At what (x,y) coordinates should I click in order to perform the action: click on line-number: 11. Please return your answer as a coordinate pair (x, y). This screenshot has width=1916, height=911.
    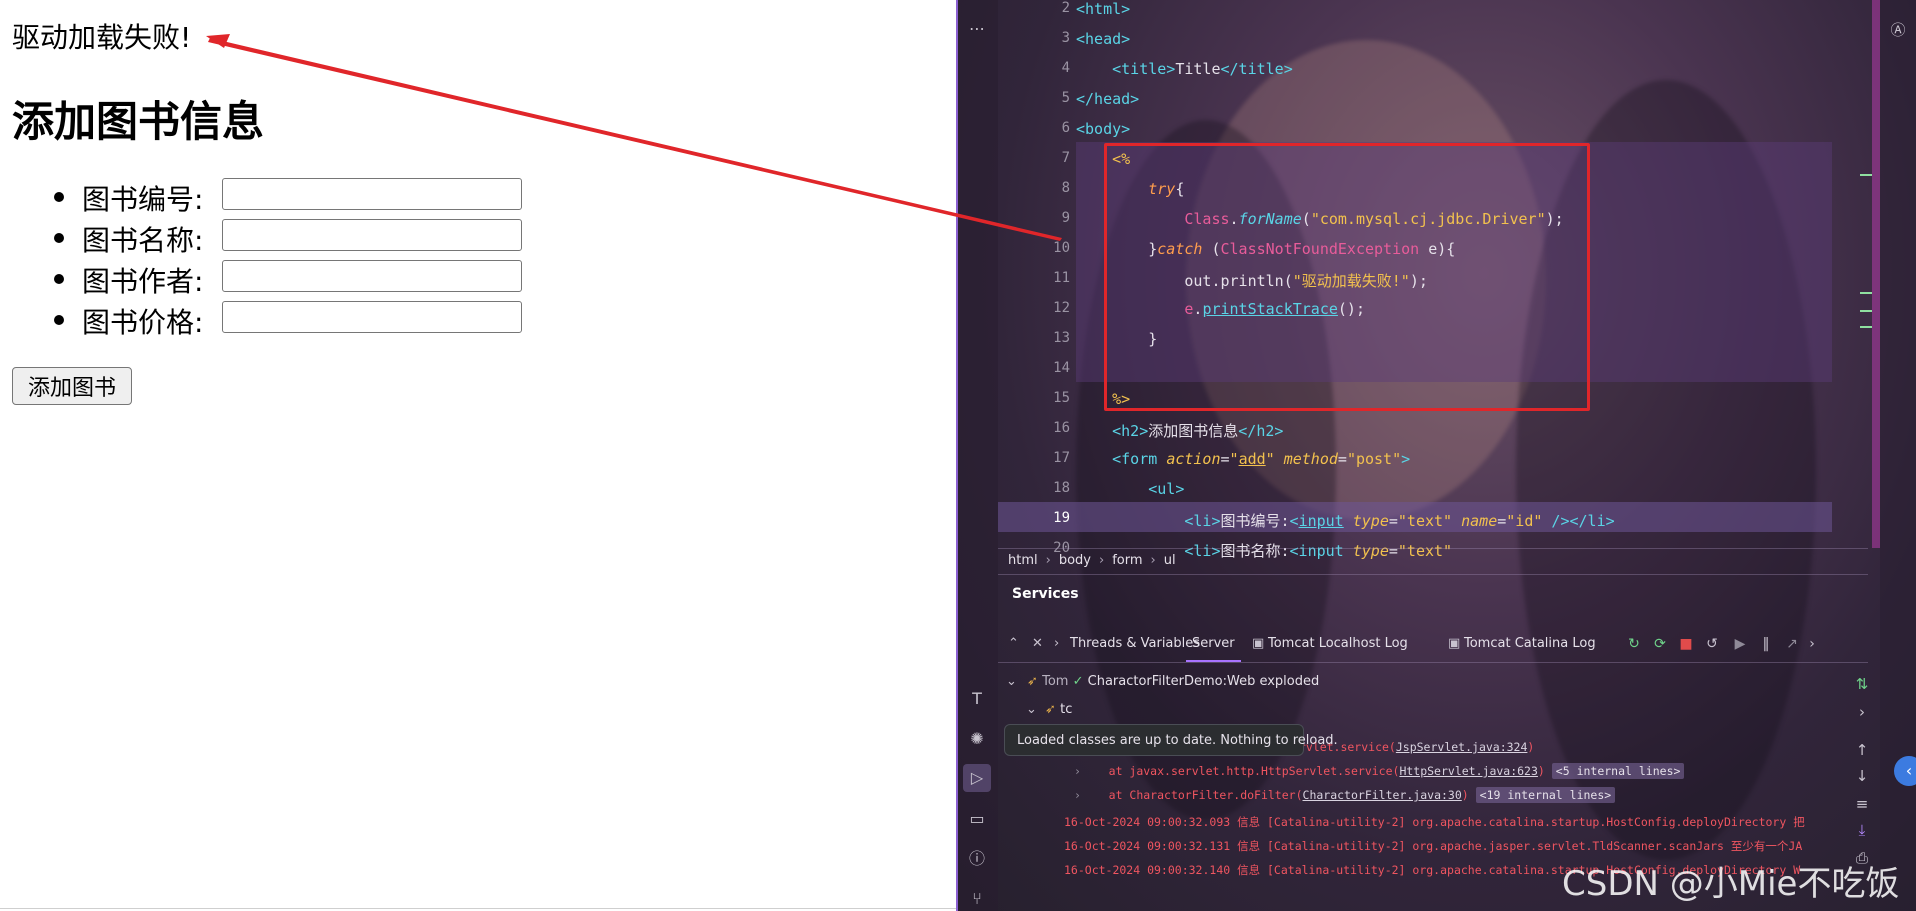
    Looking at the image, I should click on (1061, 278).